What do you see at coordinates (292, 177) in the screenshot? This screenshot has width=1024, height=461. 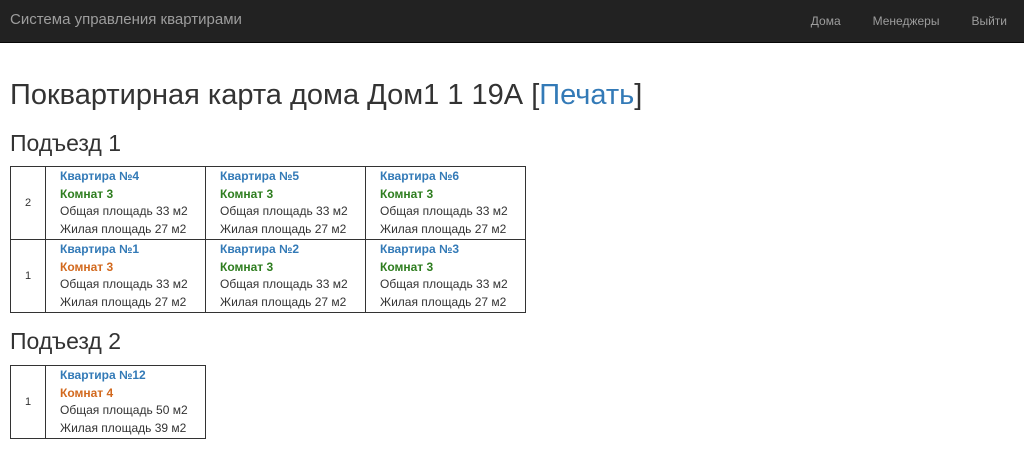 I see `apartment-link: Квартира №5` at bounding box center [292, 177].